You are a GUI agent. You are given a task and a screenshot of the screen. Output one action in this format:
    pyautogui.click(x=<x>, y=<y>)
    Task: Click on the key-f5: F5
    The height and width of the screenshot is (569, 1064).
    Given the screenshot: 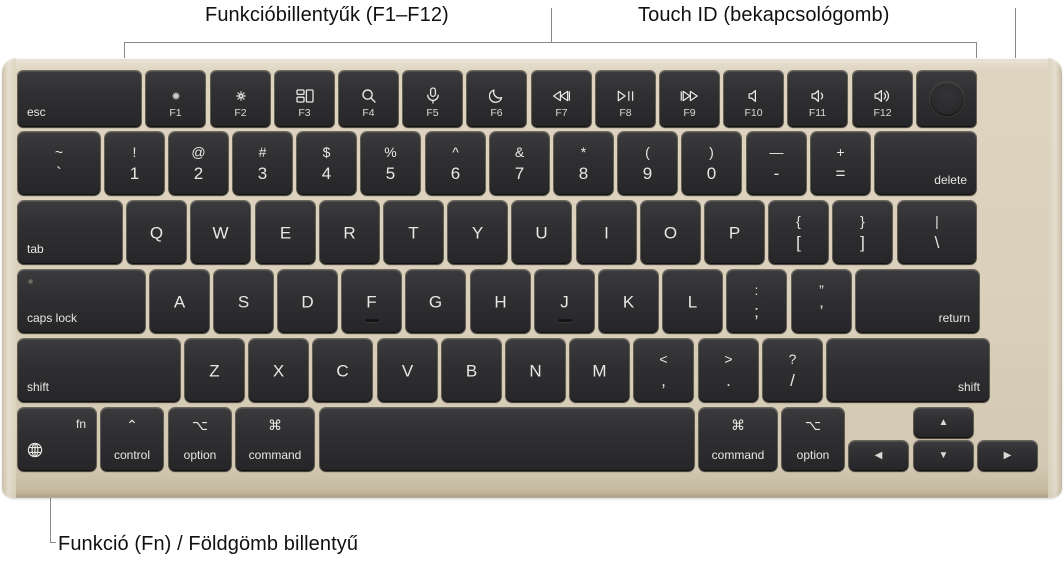 What is the action you would take?
    pyautogui.click(x=432, y=99)
    